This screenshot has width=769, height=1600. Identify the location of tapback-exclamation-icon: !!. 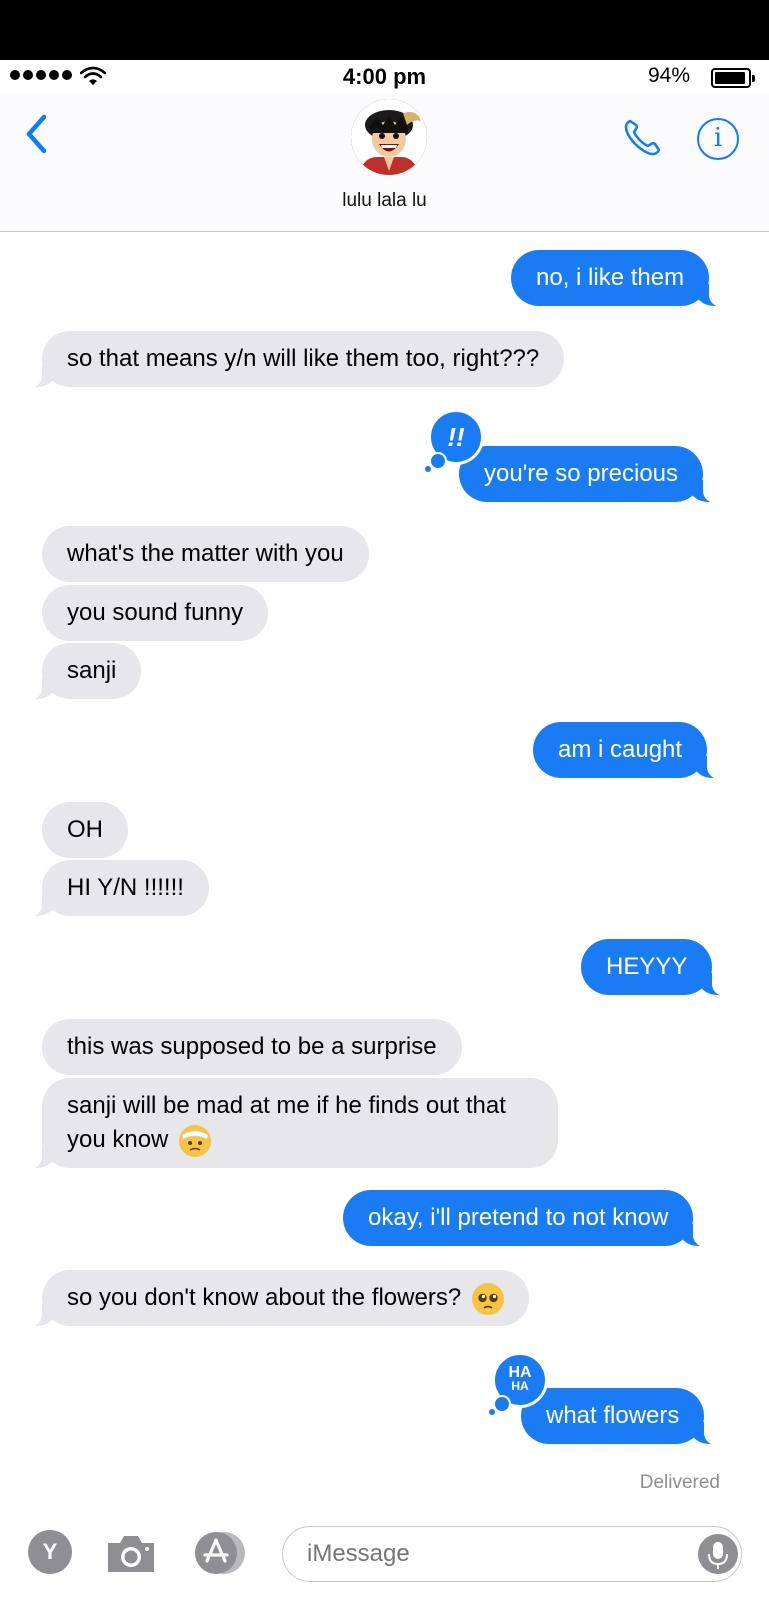
(453, 441).